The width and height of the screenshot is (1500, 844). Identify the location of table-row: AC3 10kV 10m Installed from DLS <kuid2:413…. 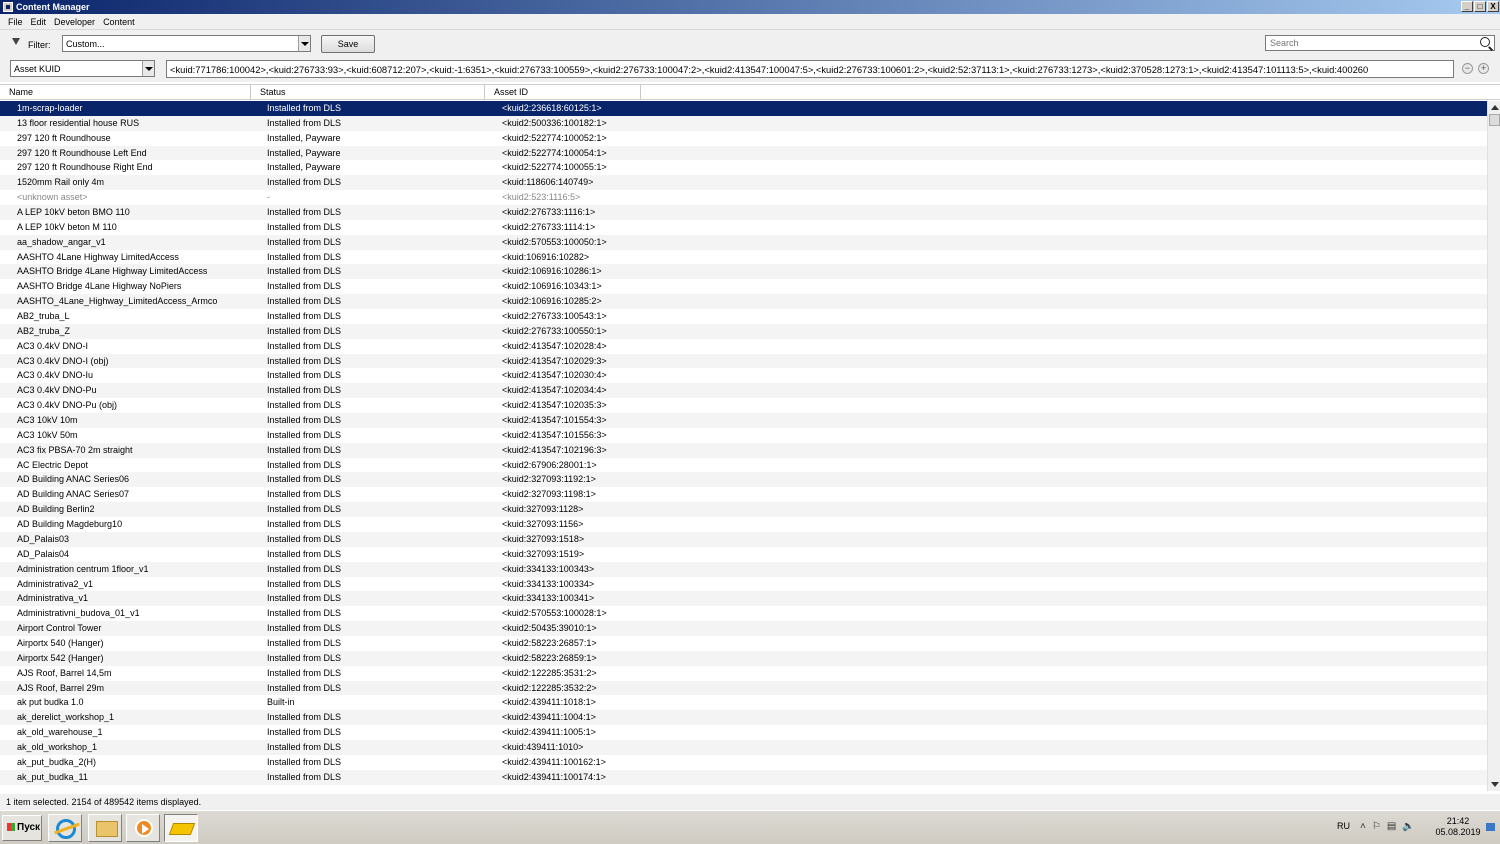
(743, 420).